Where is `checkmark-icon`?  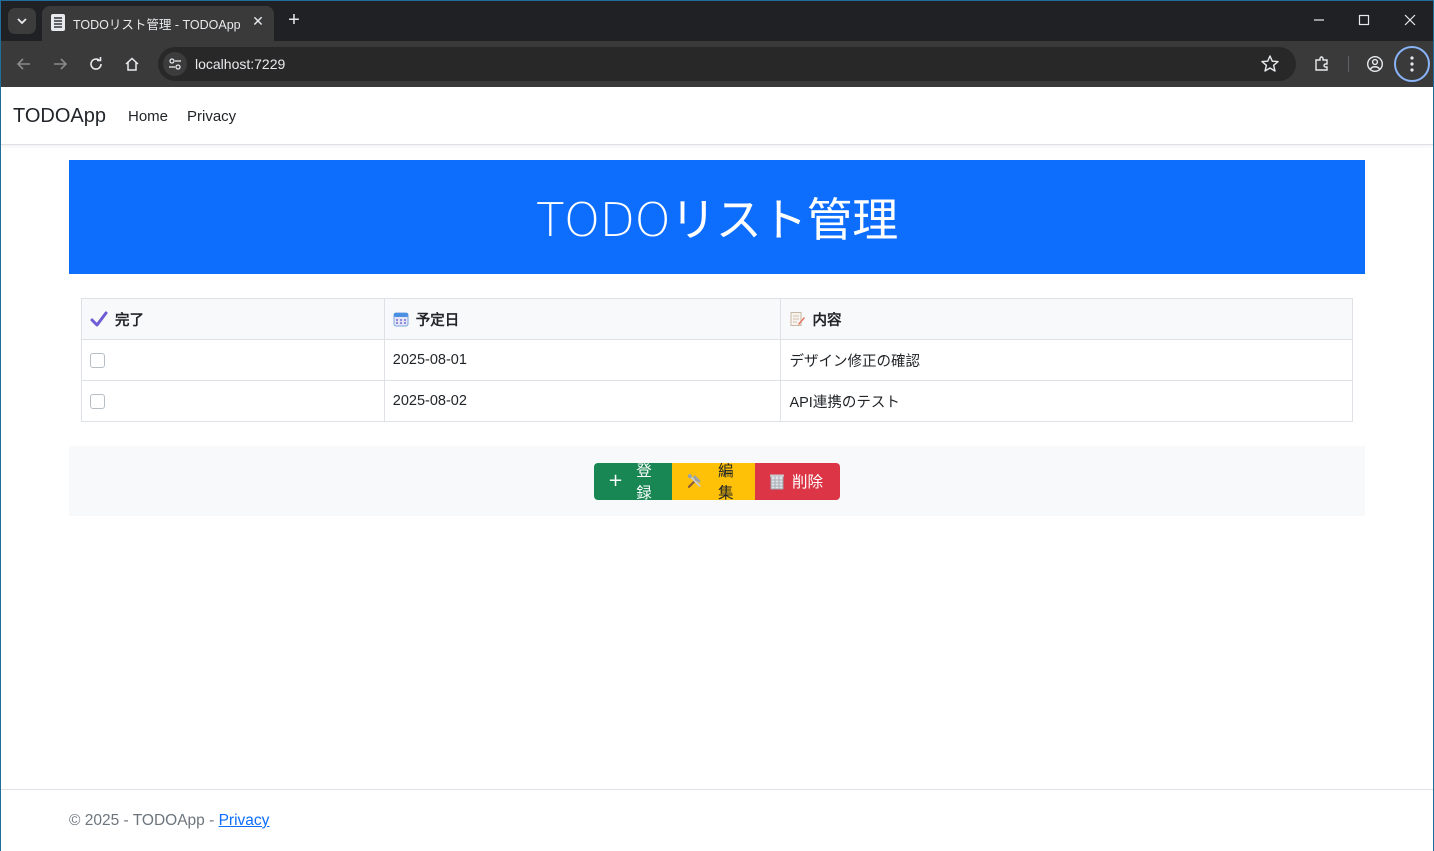 checkmark-icon is located at coordinates (99, 319).